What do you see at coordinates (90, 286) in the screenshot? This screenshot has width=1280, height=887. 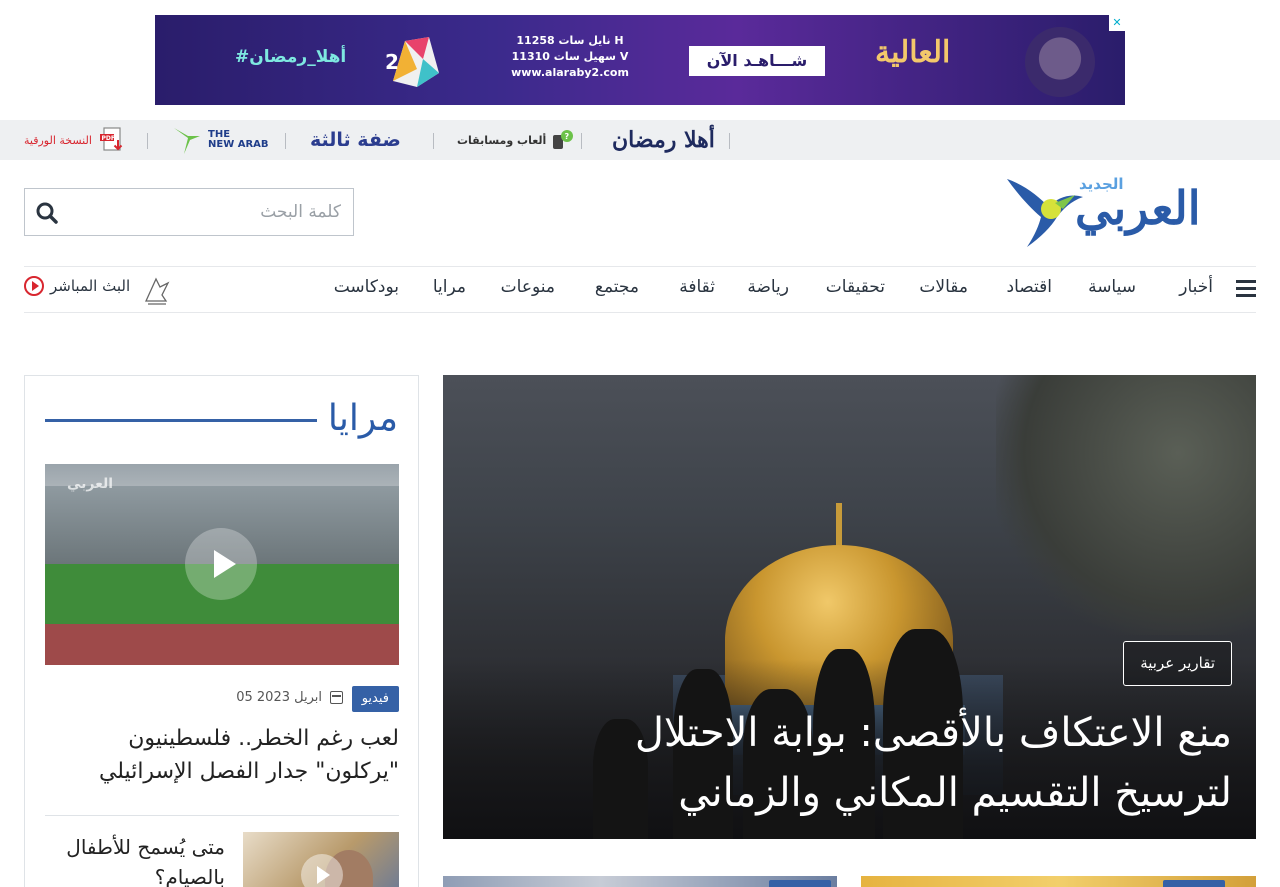 I see `live-label: البث المباشر` at bounding box center [90, 286].